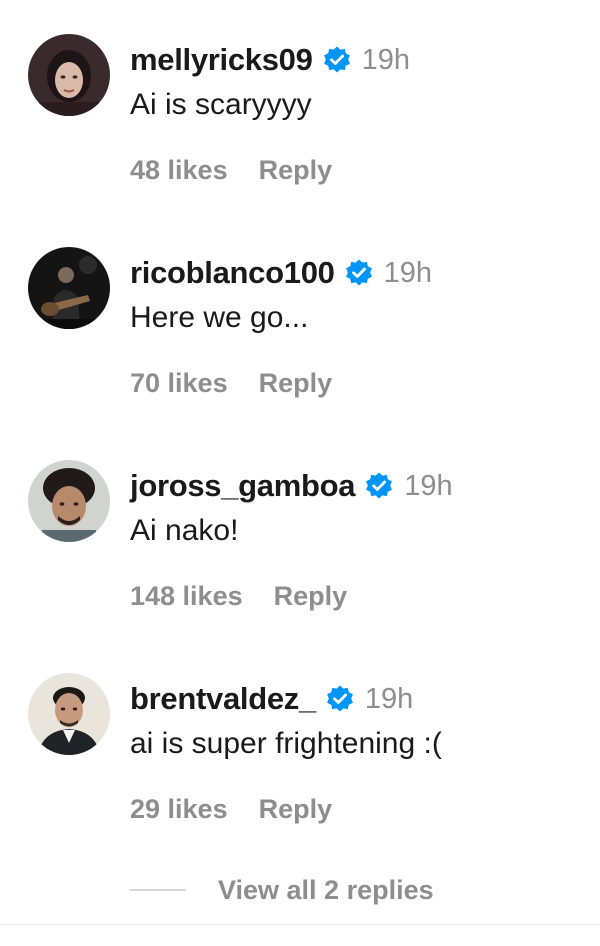  What do you see at coordinates (223, 699) in the screenshot?
I see `username: brentvaldez_` at bounding box center [223, 699].